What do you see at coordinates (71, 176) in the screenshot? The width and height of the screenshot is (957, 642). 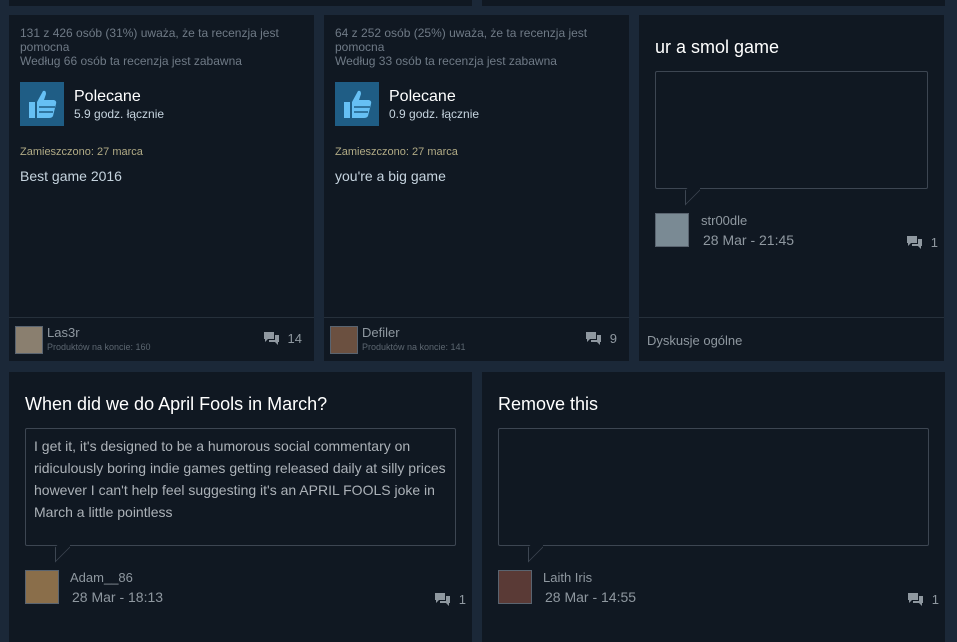 I see `review-text: Best game 2016` at bounding box center [71, 176].